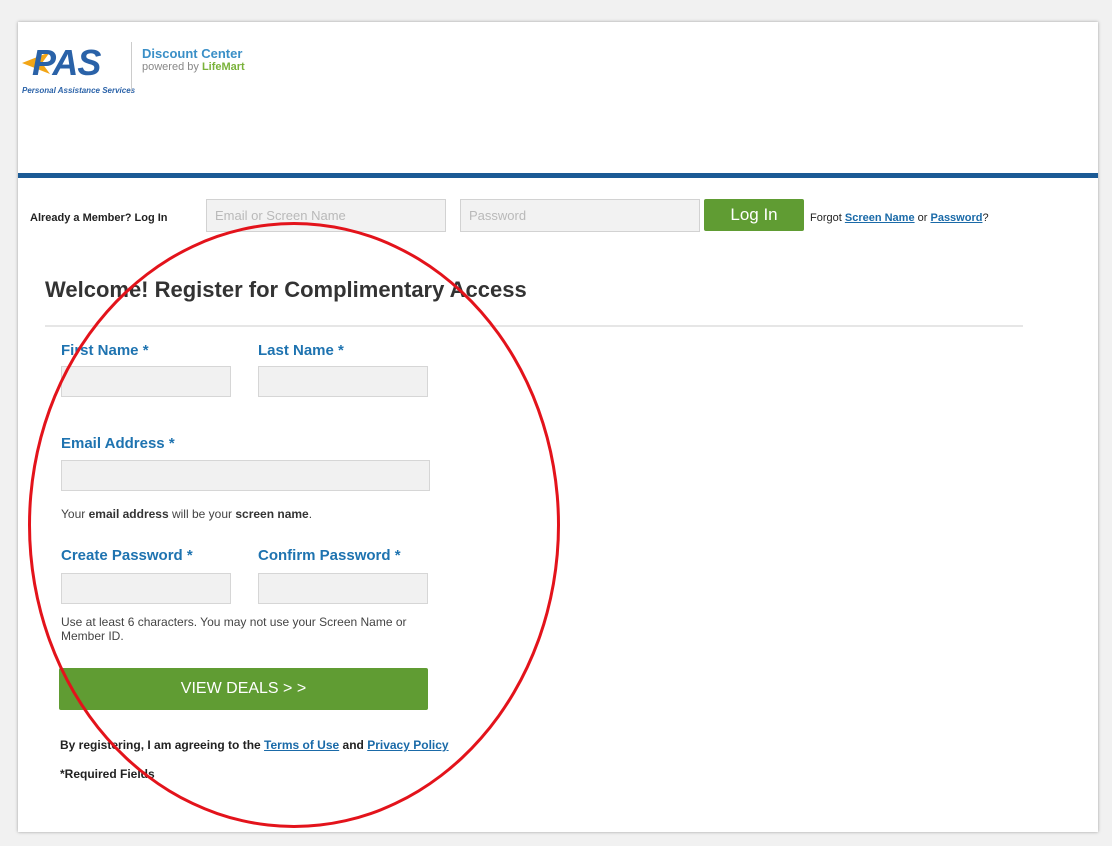 The image size is (1112, 846). I want to click on forgot-password-link: Password, so click(956, 218).